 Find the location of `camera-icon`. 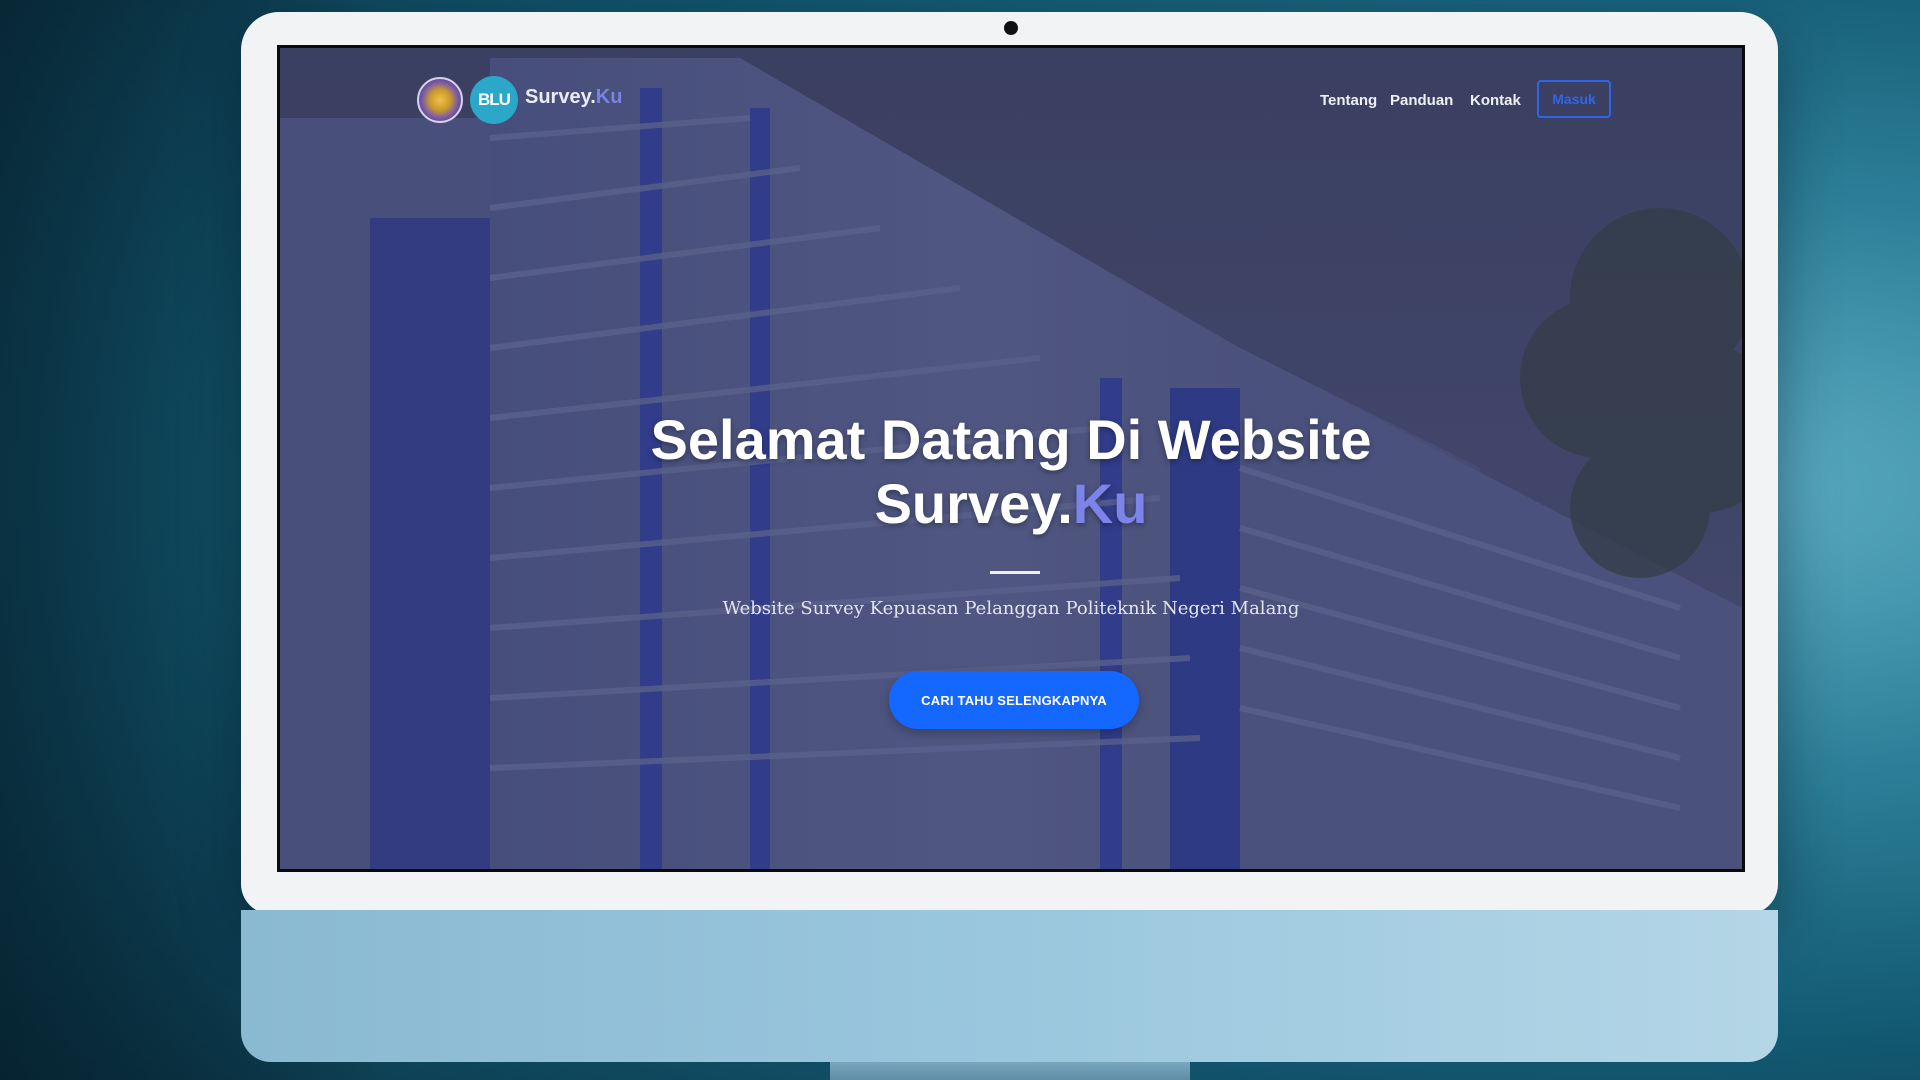

camera-icon is located at coordinates (1011, 28).